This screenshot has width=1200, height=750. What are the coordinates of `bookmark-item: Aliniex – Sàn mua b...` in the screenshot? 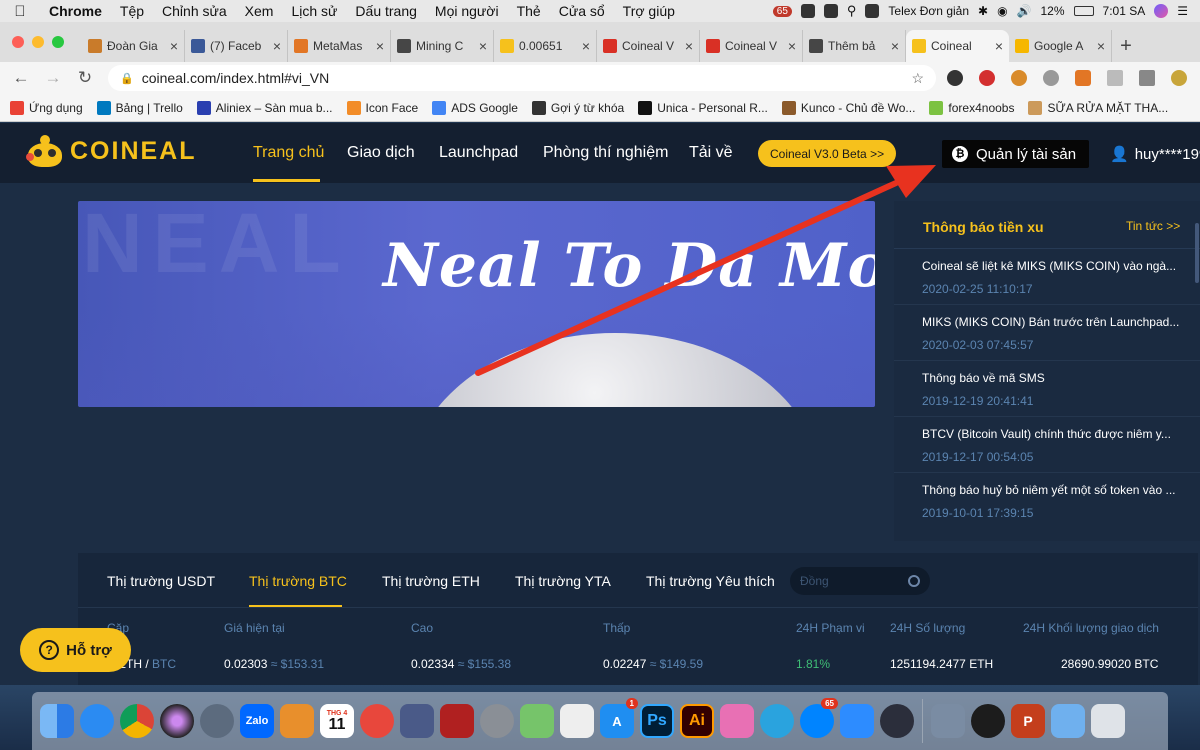 It's located at (264, 107).